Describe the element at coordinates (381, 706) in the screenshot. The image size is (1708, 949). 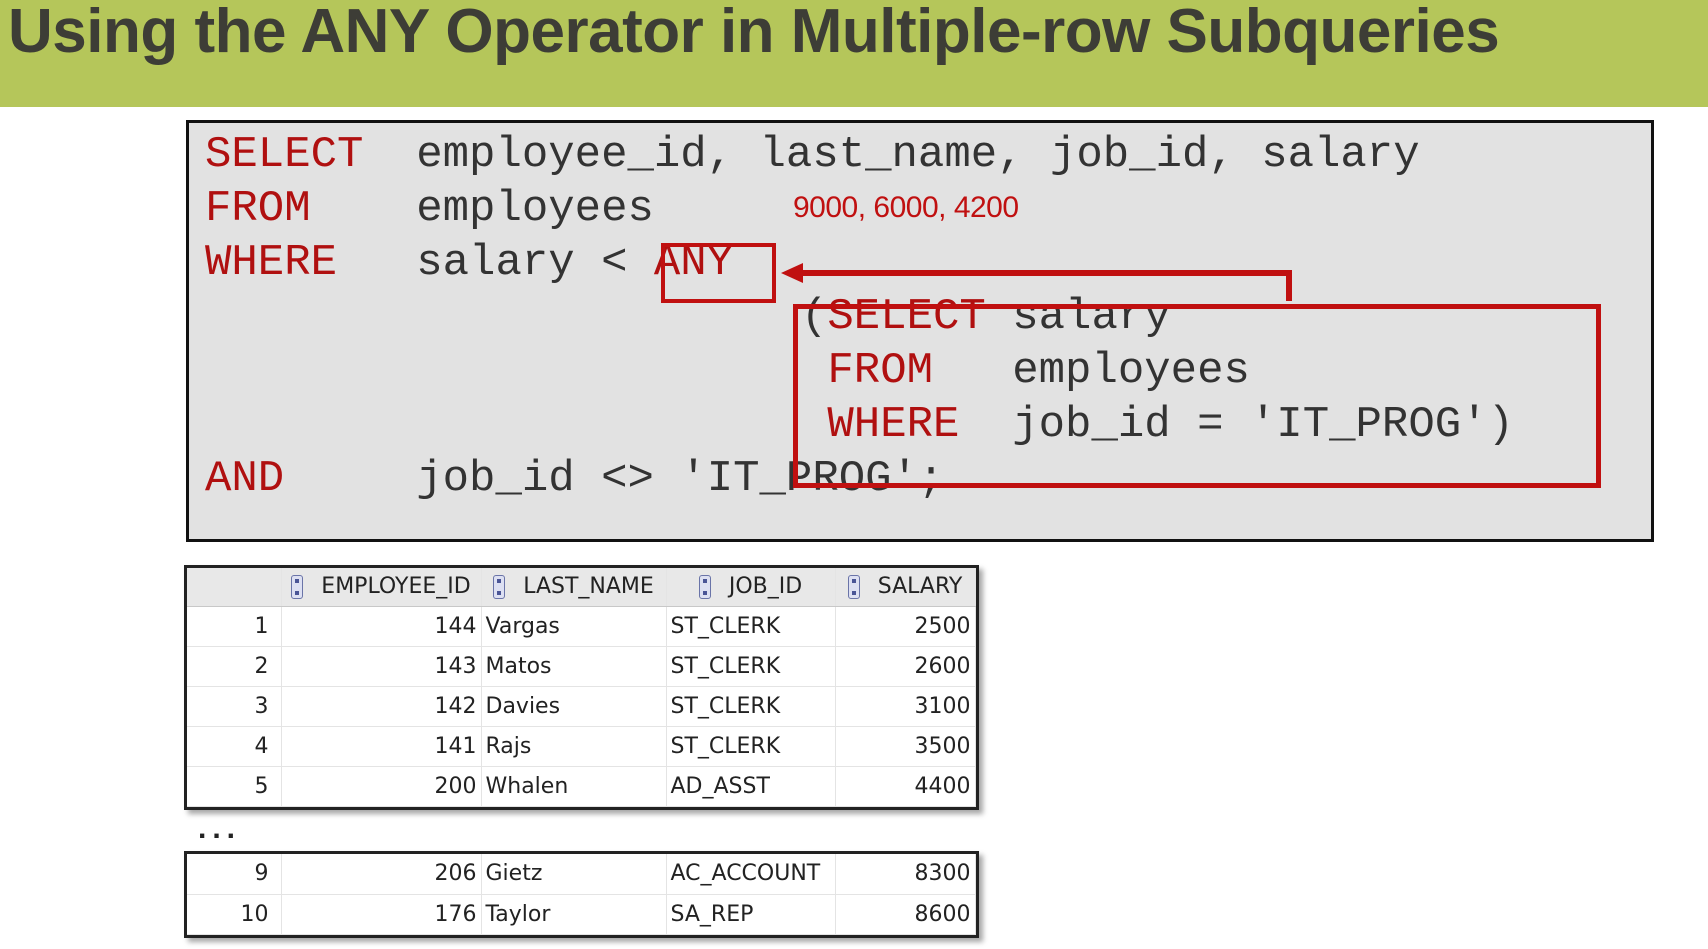
I see `employee-id-cell: 142` at that location.